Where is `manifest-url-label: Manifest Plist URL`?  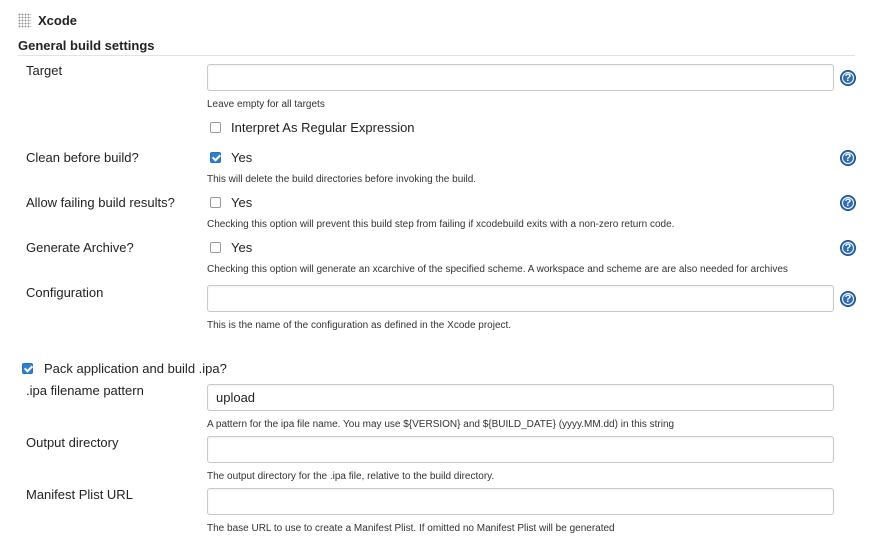
manifest-url-label: Manifest Plist URL is located at coordinates (79, 494).